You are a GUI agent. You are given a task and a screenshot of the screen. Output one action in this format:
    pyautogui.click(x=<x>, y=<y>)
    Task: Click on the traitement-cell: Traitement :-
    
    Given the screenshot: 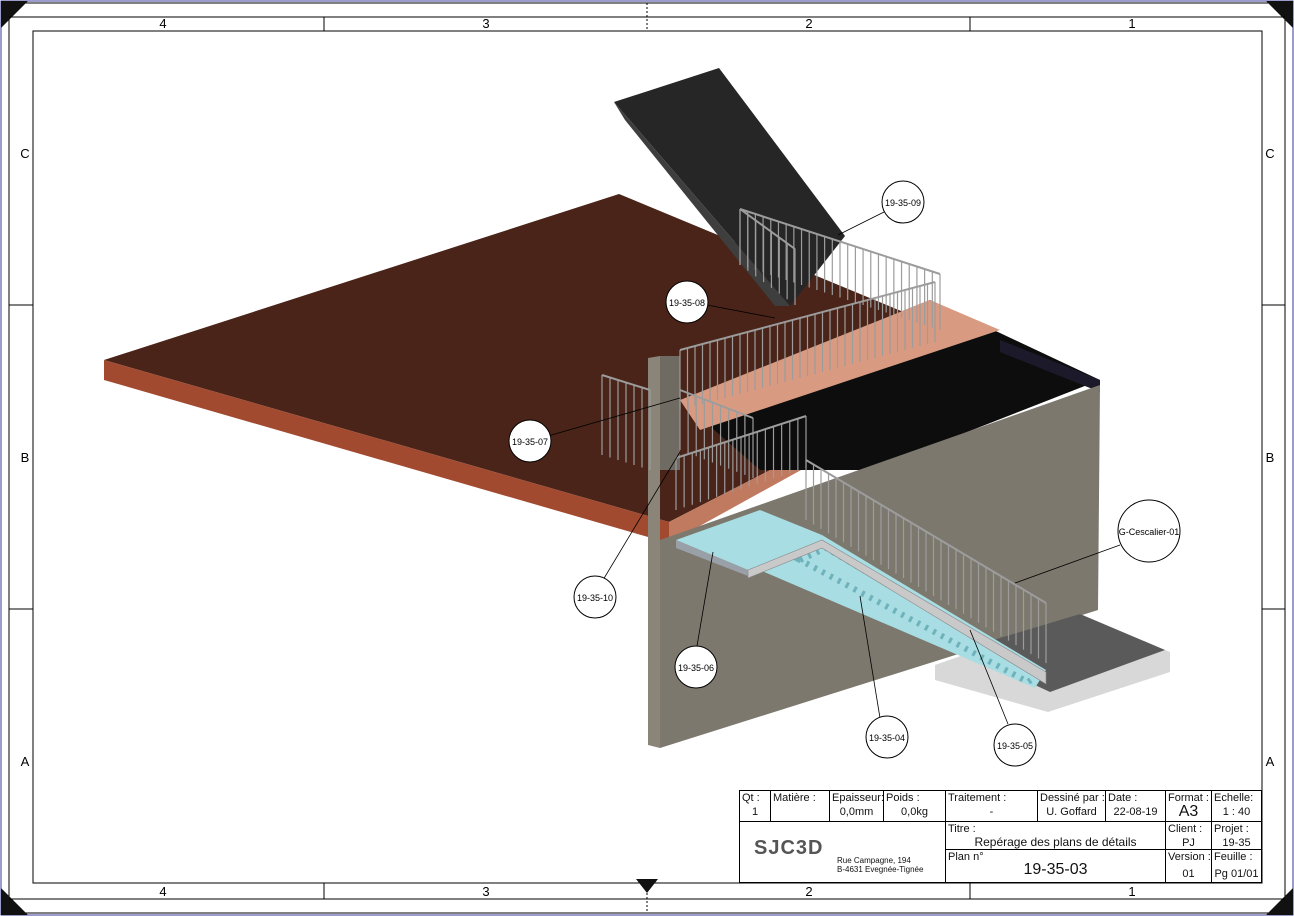 What is the action you would take?
    pyautogui.click(x=992, y=806)
    